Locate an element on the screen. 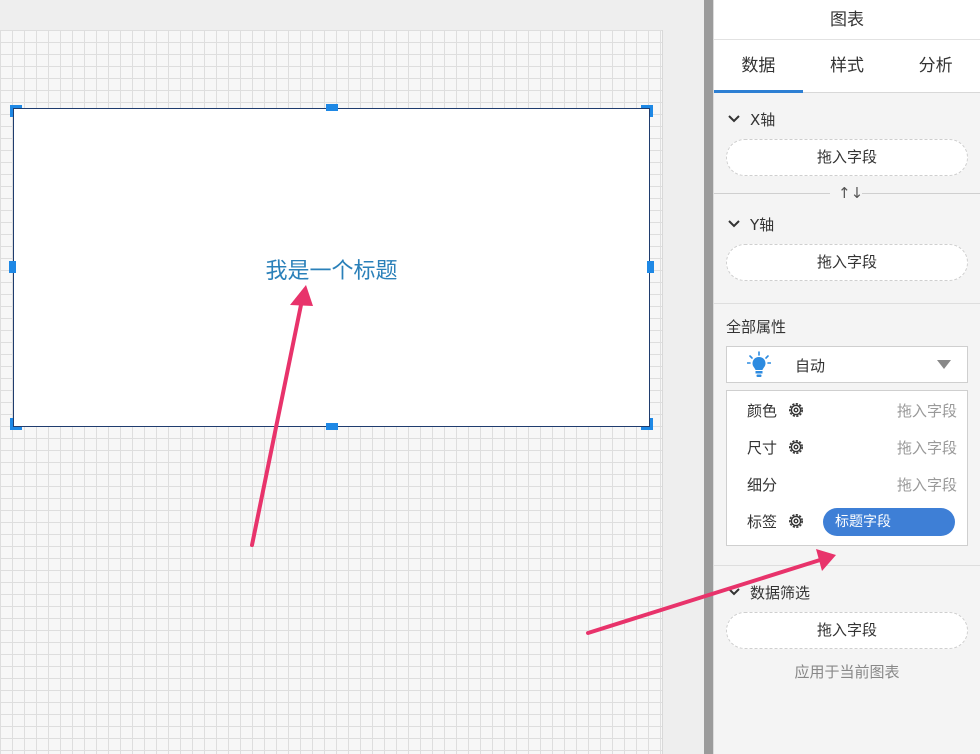 This screenshot has height=754, width=980. canvas-margin is located at coordinates (683, 392).